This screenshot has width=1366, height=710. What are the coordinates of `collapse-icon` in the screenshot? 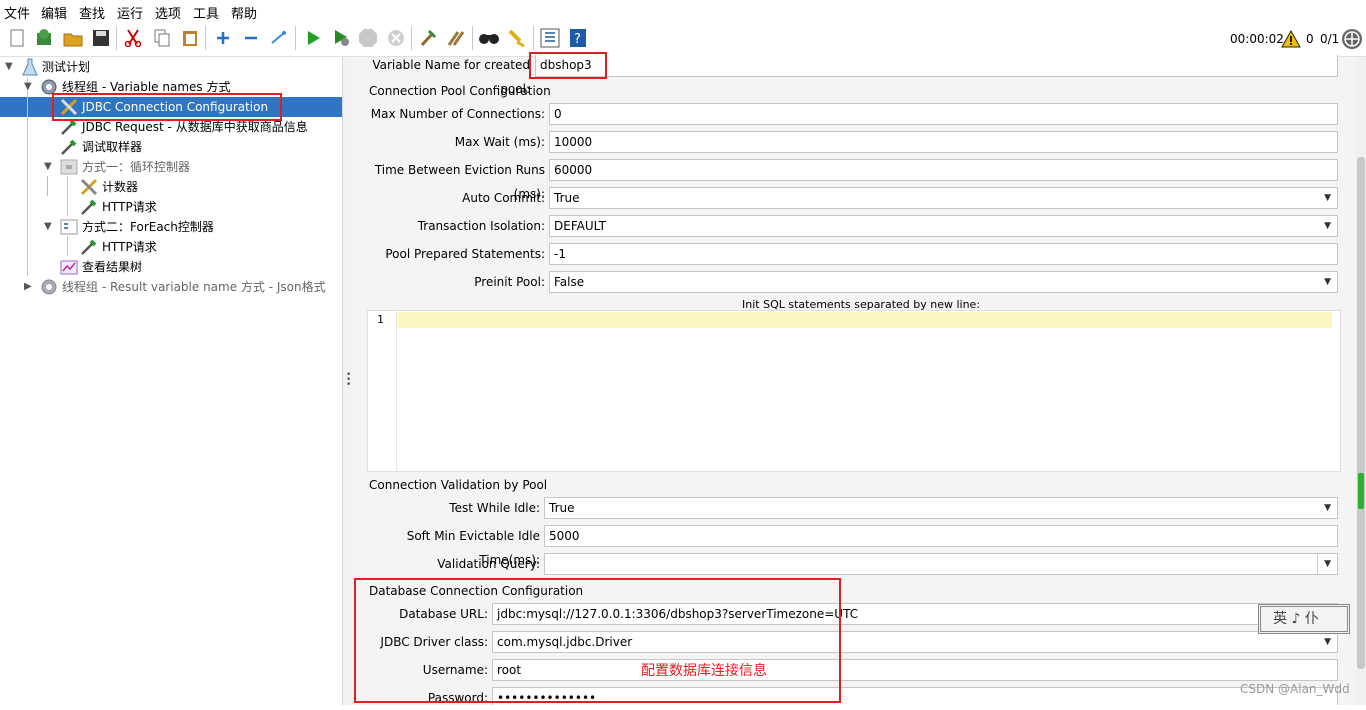 It's located at (251, 38).